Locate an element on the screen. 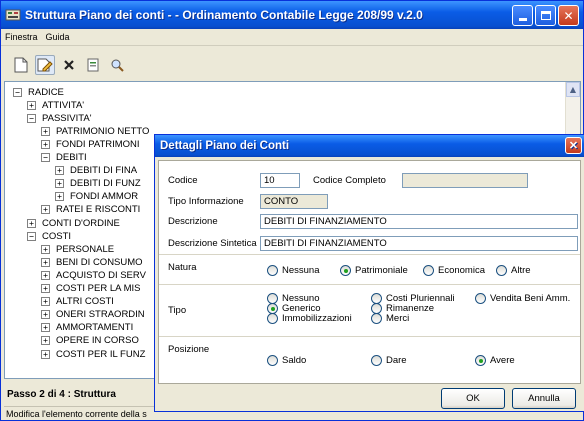 This screenshot has width=584, height=421. tree-node: + FONDI AMMOR is located at coordinates (96, 197).